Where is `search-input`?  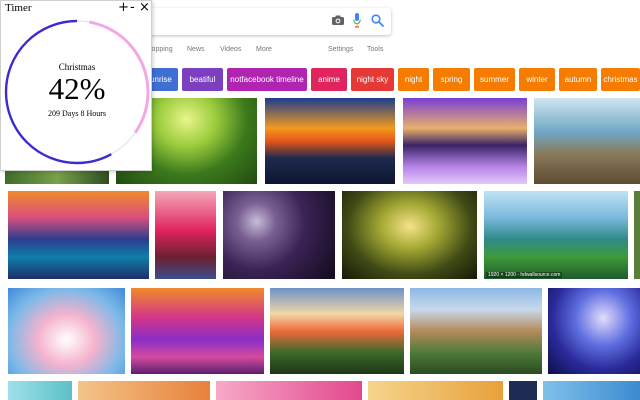 search-input is located at coordinates (236, 21).